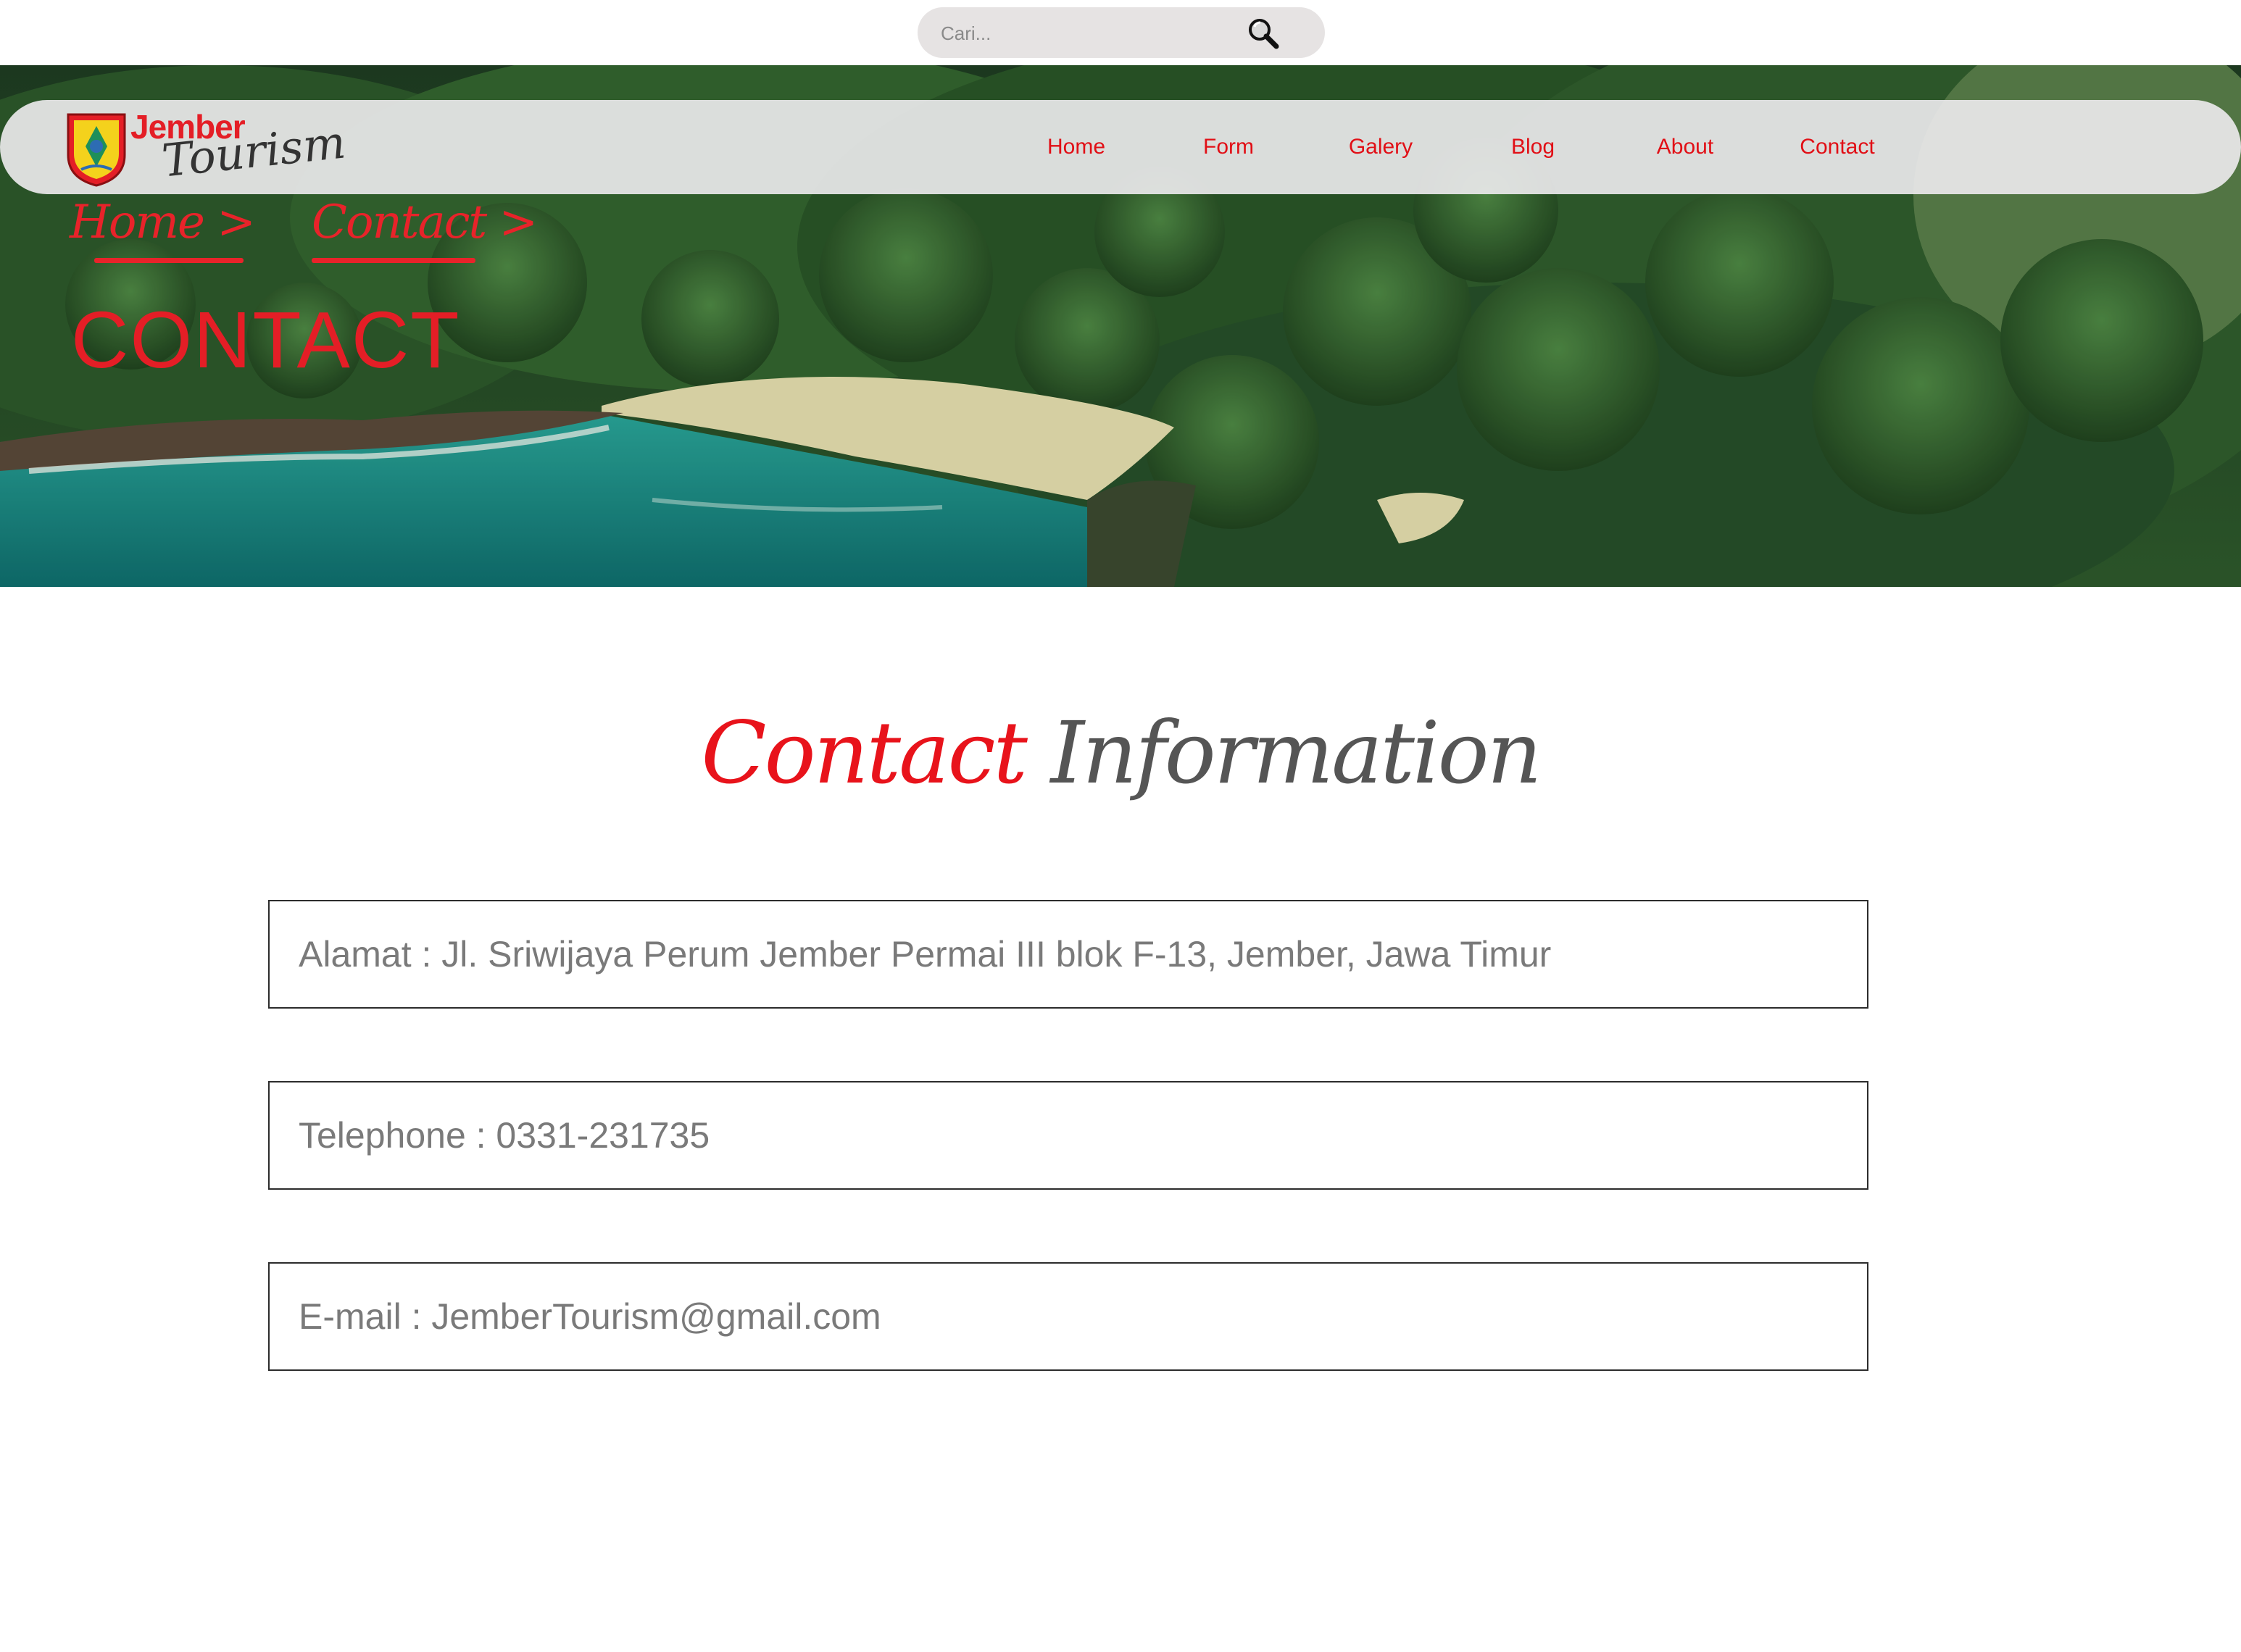  Describe the element at coordinates (1685, 147) in the screenshot. I see `nav-item-about: About` at that location.